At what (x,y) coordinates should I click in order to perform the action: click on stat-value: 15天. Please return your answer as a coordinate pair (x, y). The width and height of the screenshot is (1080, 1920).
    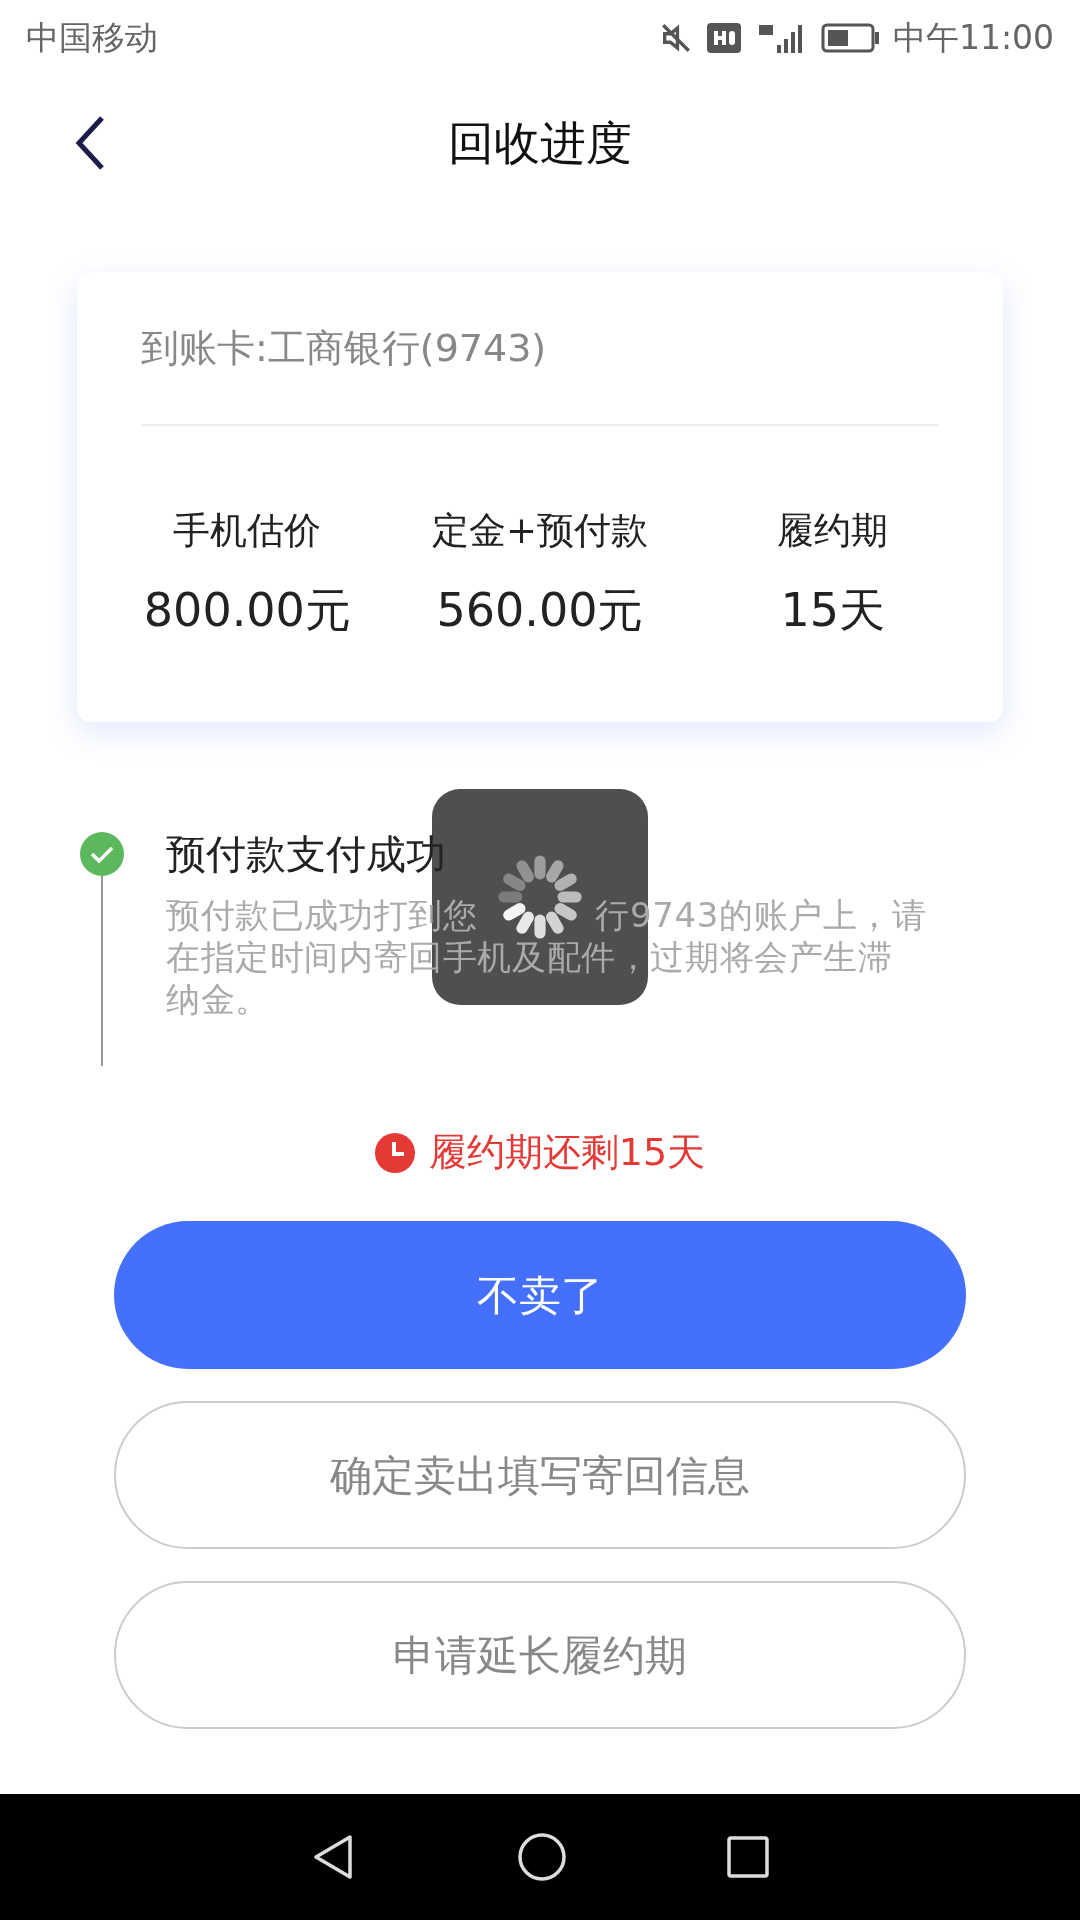
    Looking at the image, I should click on (832, 611).